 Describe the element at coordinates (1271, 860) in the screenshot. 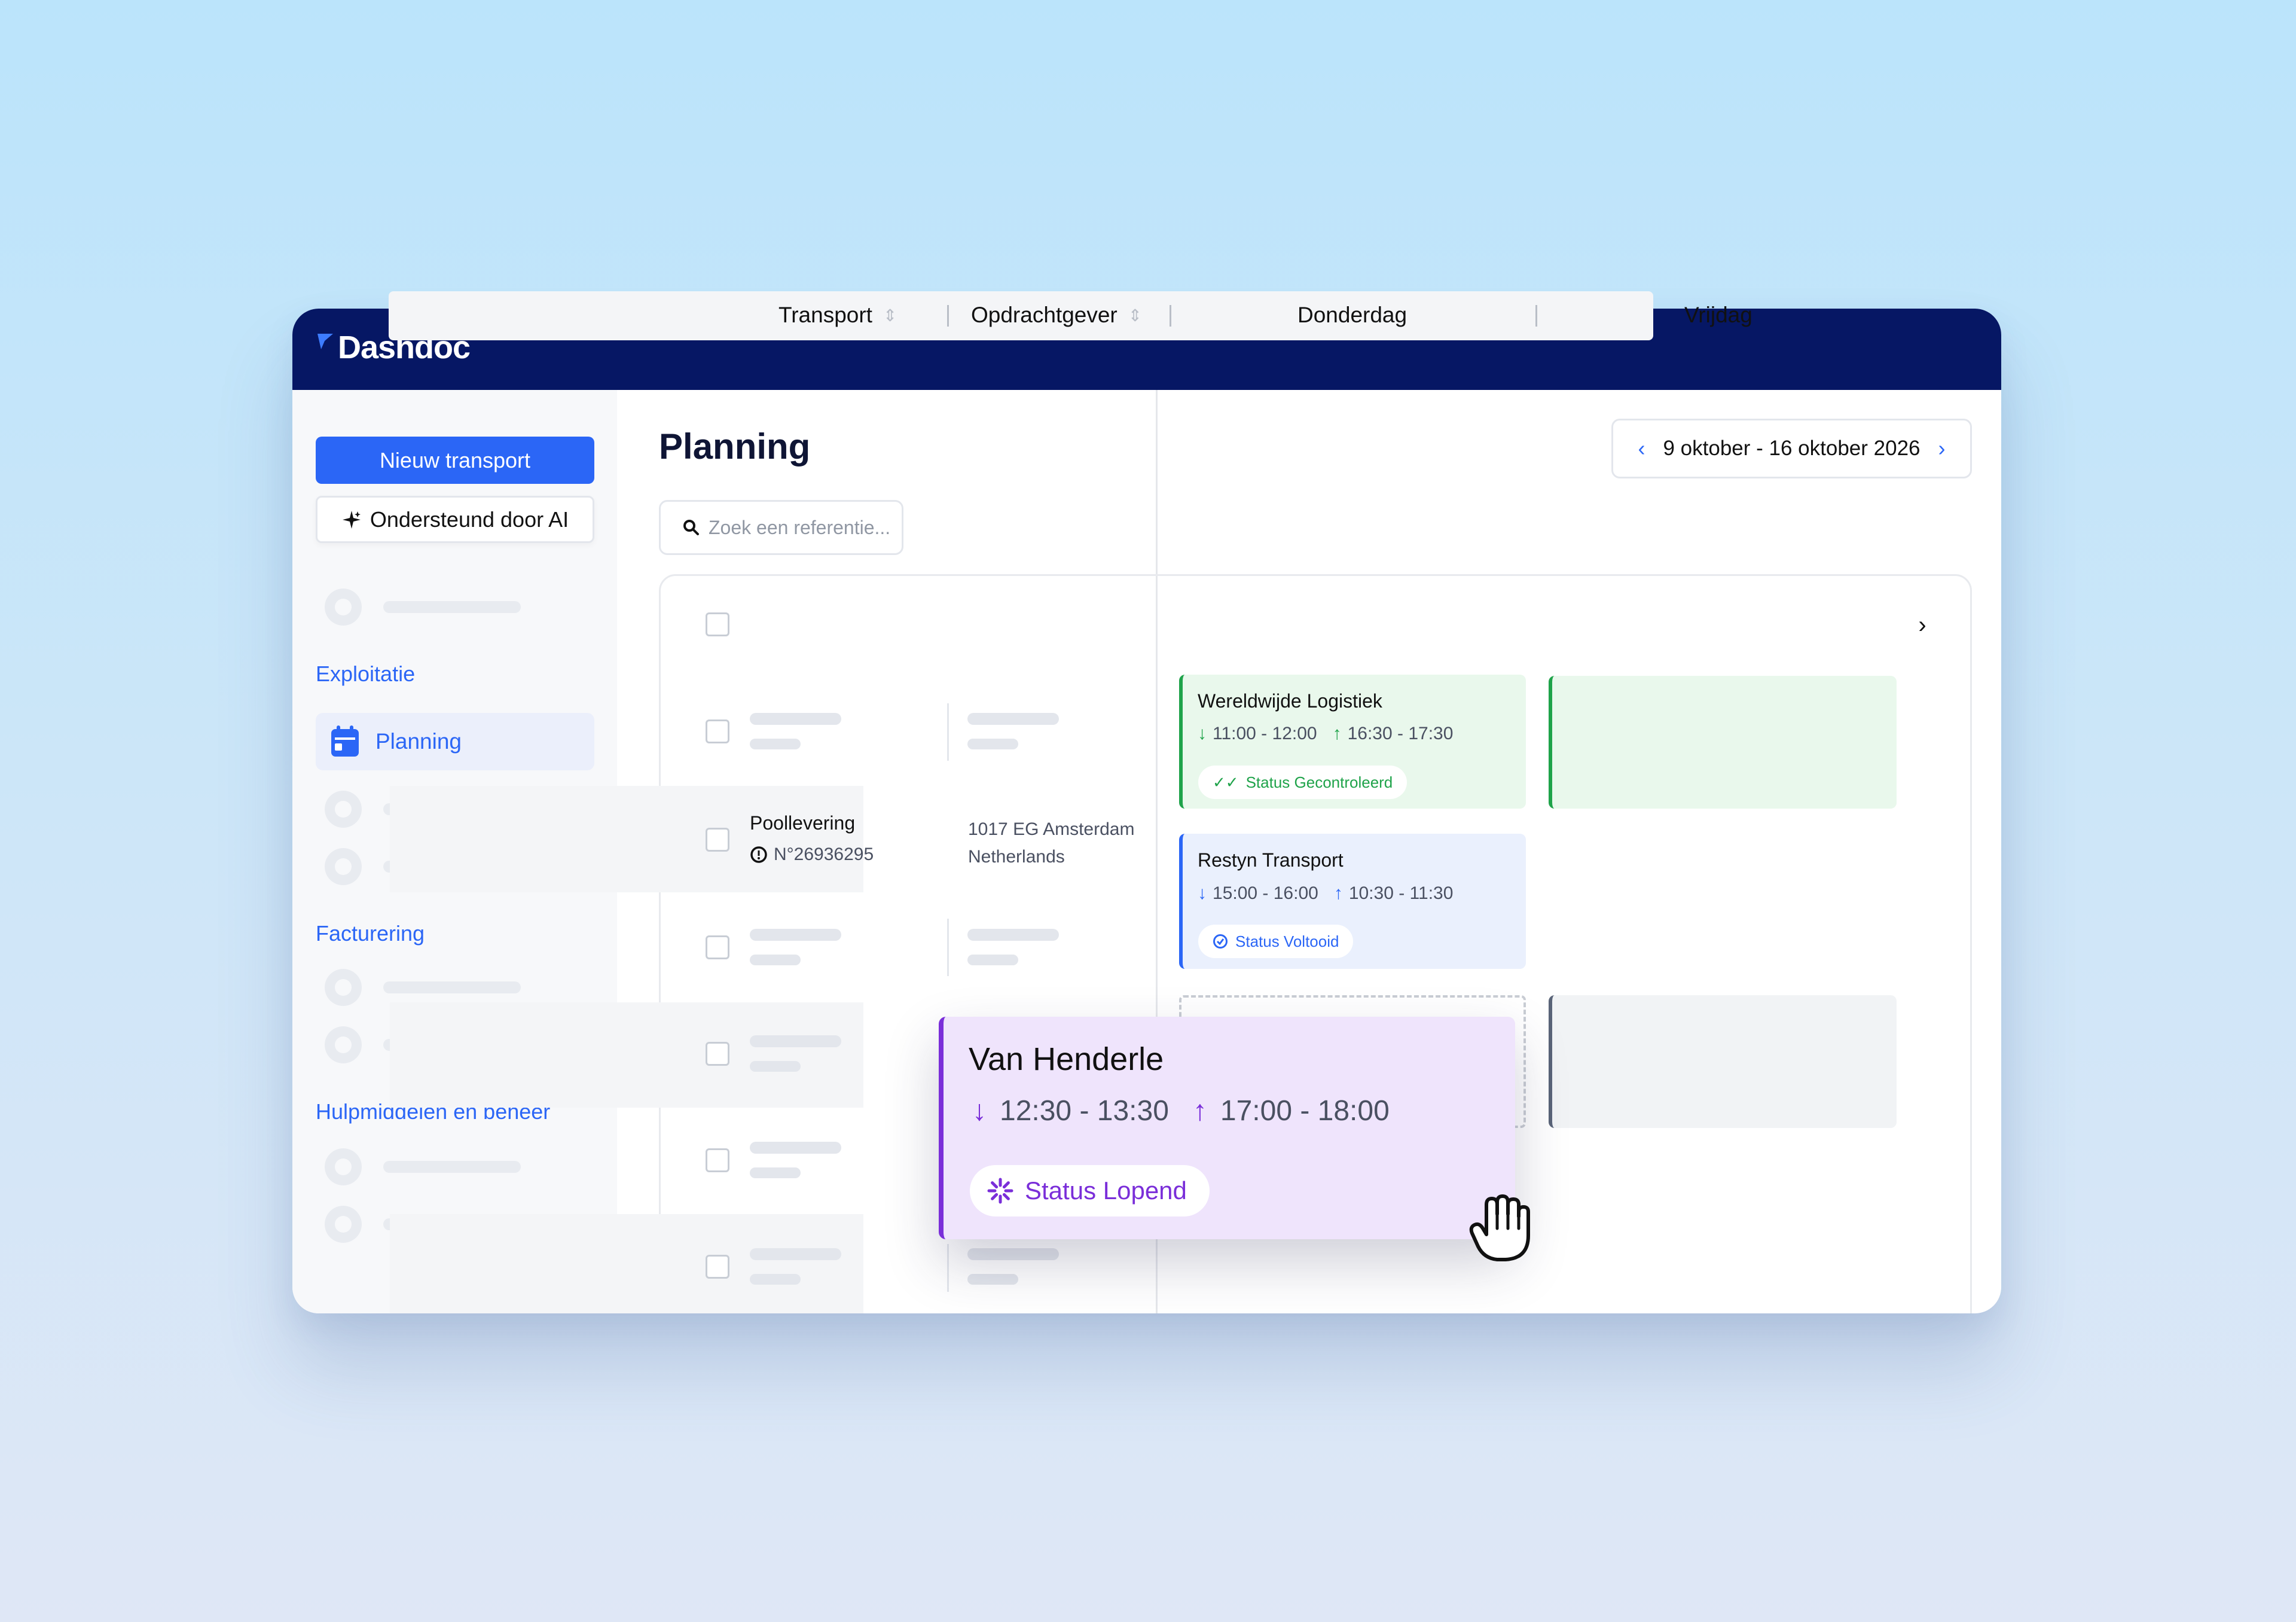

I see `card-name: Restyn Transport` at that location.